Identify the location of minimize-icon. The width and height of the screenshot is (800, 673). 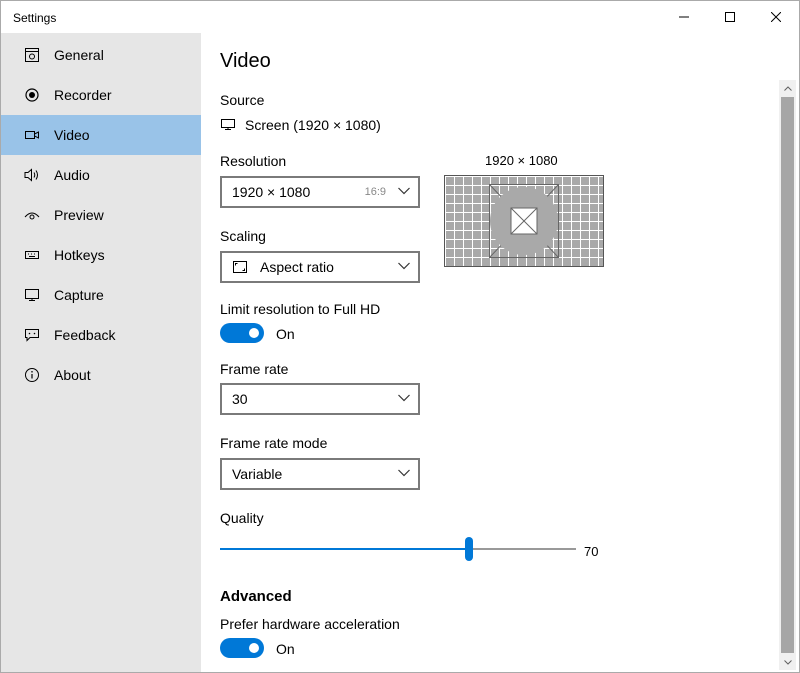
(684, 17).